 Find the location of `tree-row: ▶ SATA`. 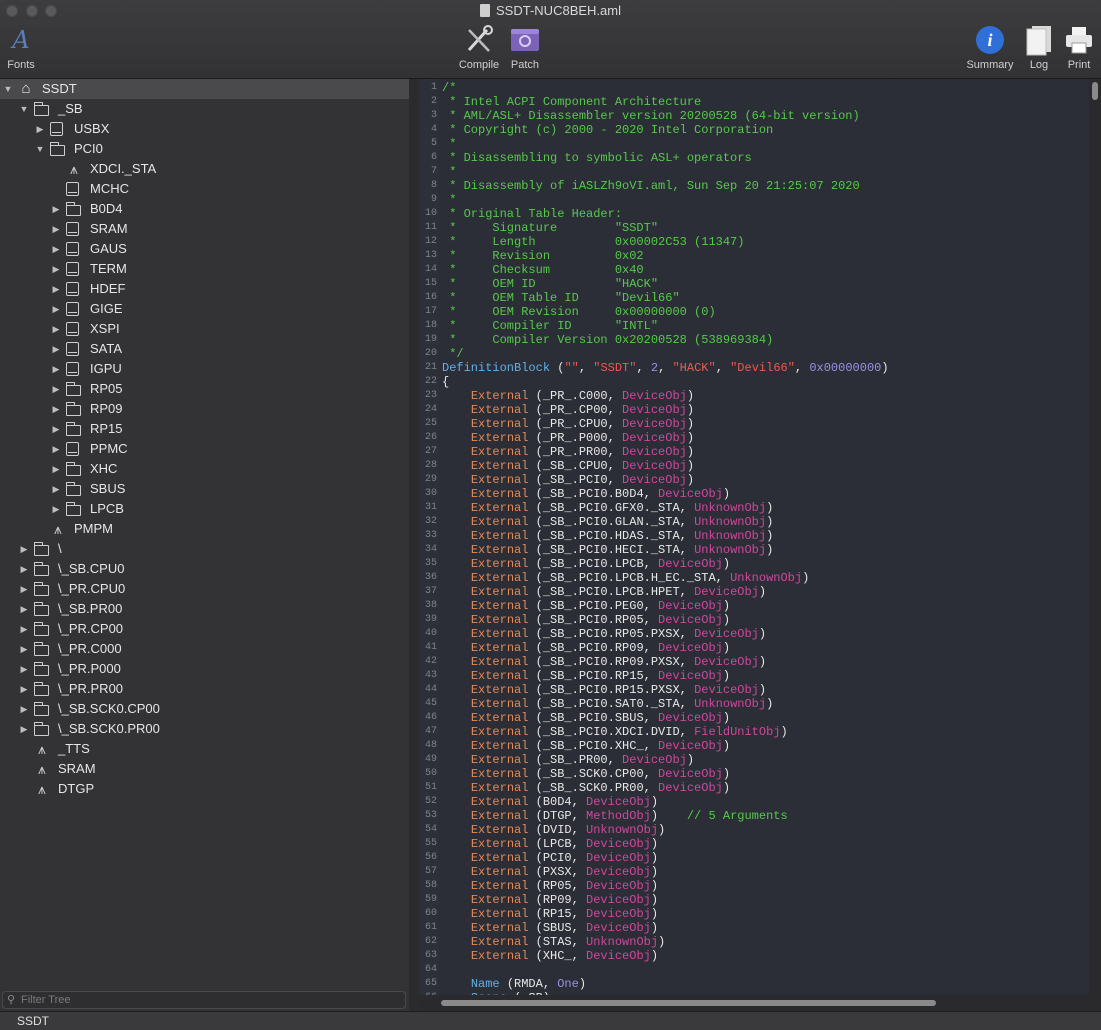

tree-row: ▶ SATA is located at coordinates (204, 349).